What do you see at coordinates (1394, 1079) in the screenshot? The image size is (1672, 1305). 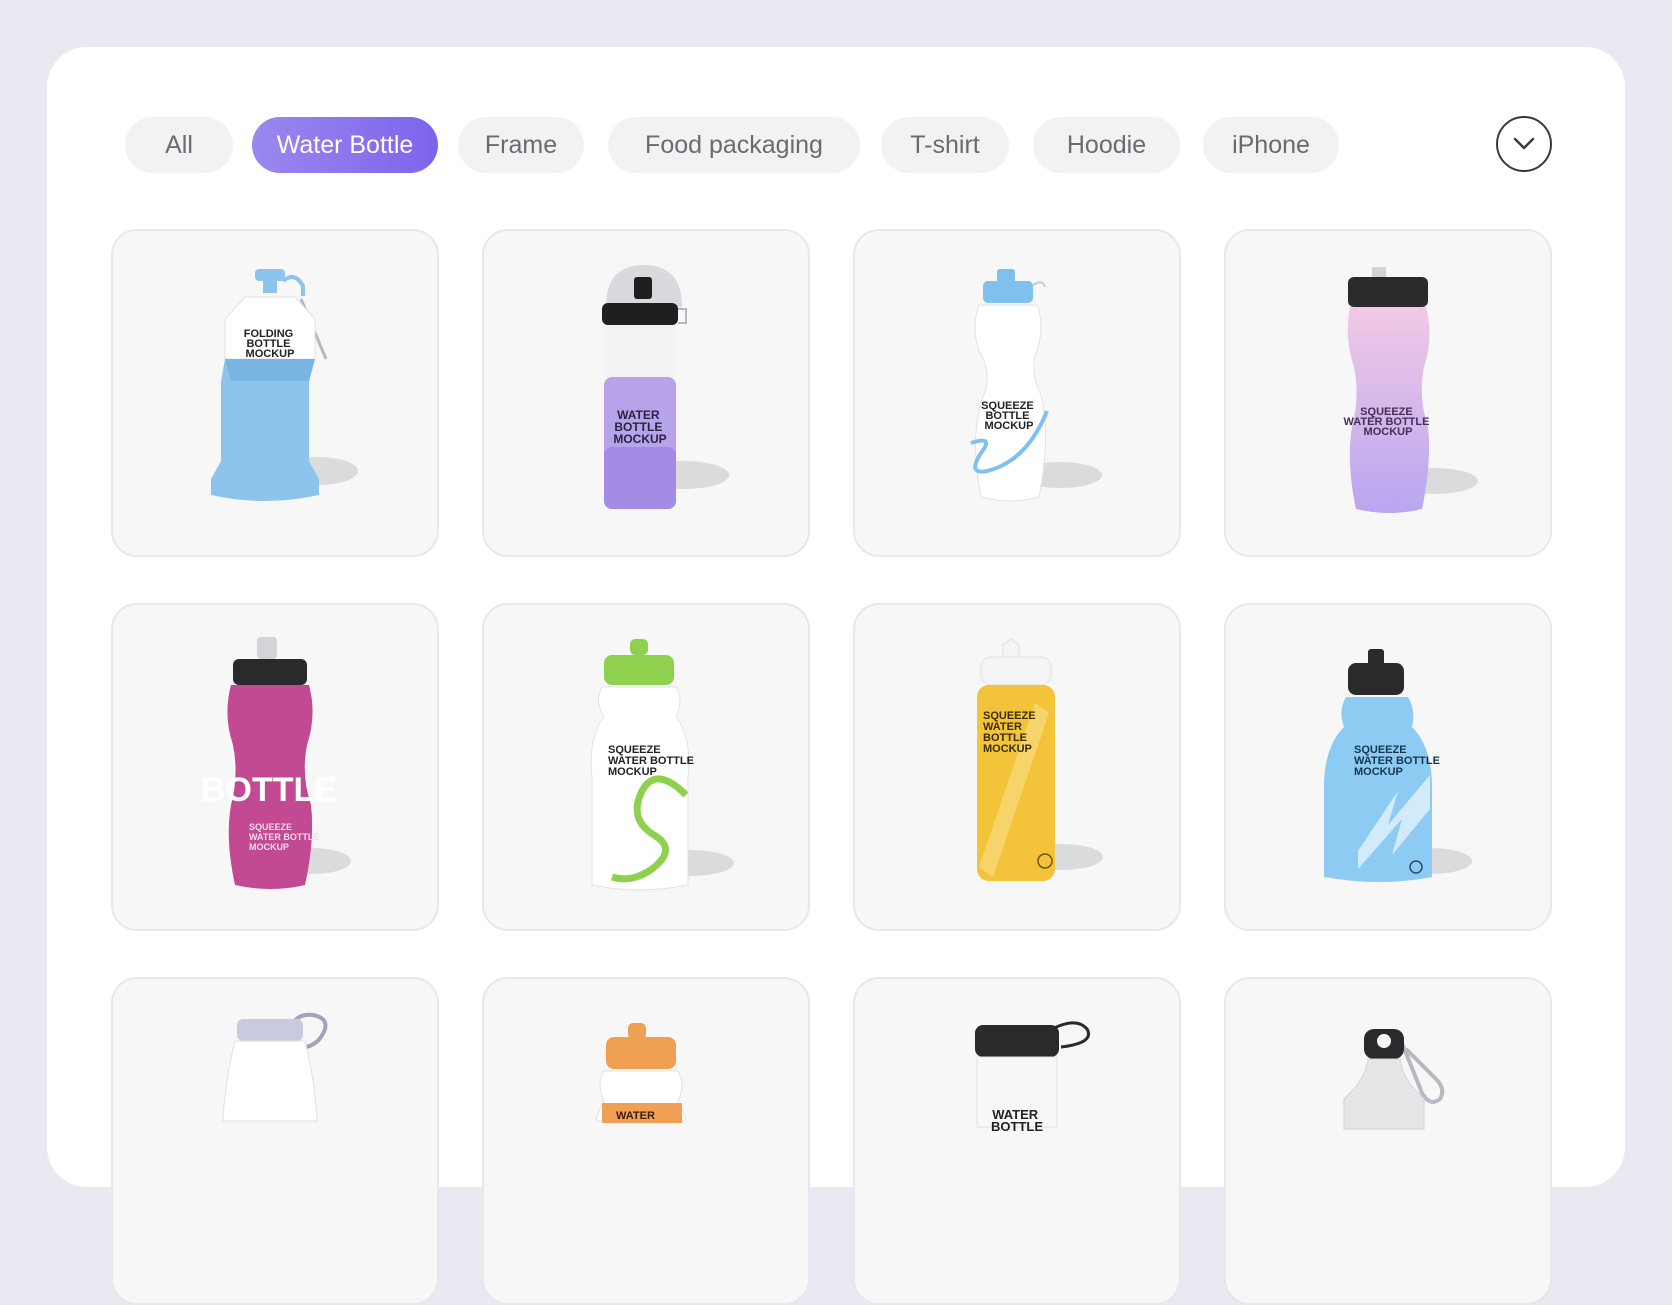 I see `aluminum-bottle-image` at bounding box center [1394, 1079].